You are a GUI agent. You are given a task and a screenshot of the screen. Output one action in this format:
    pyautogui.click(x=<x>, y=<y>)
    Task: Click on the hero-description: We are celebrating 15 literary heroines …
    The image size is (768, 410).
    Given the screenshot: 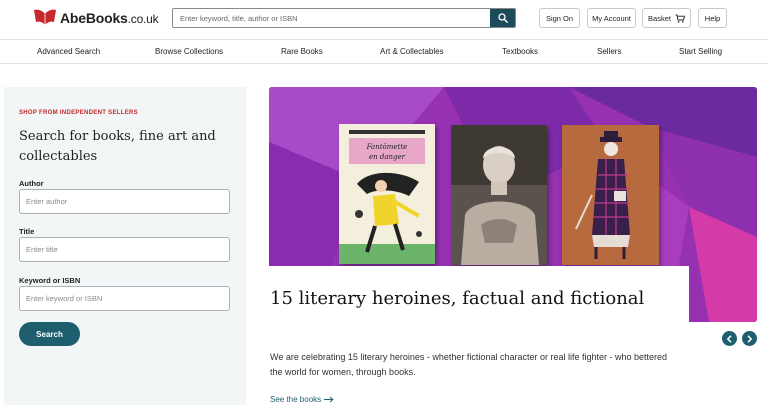 What is the action you would take?
    pyautogui.click(x=469, y=364)
    